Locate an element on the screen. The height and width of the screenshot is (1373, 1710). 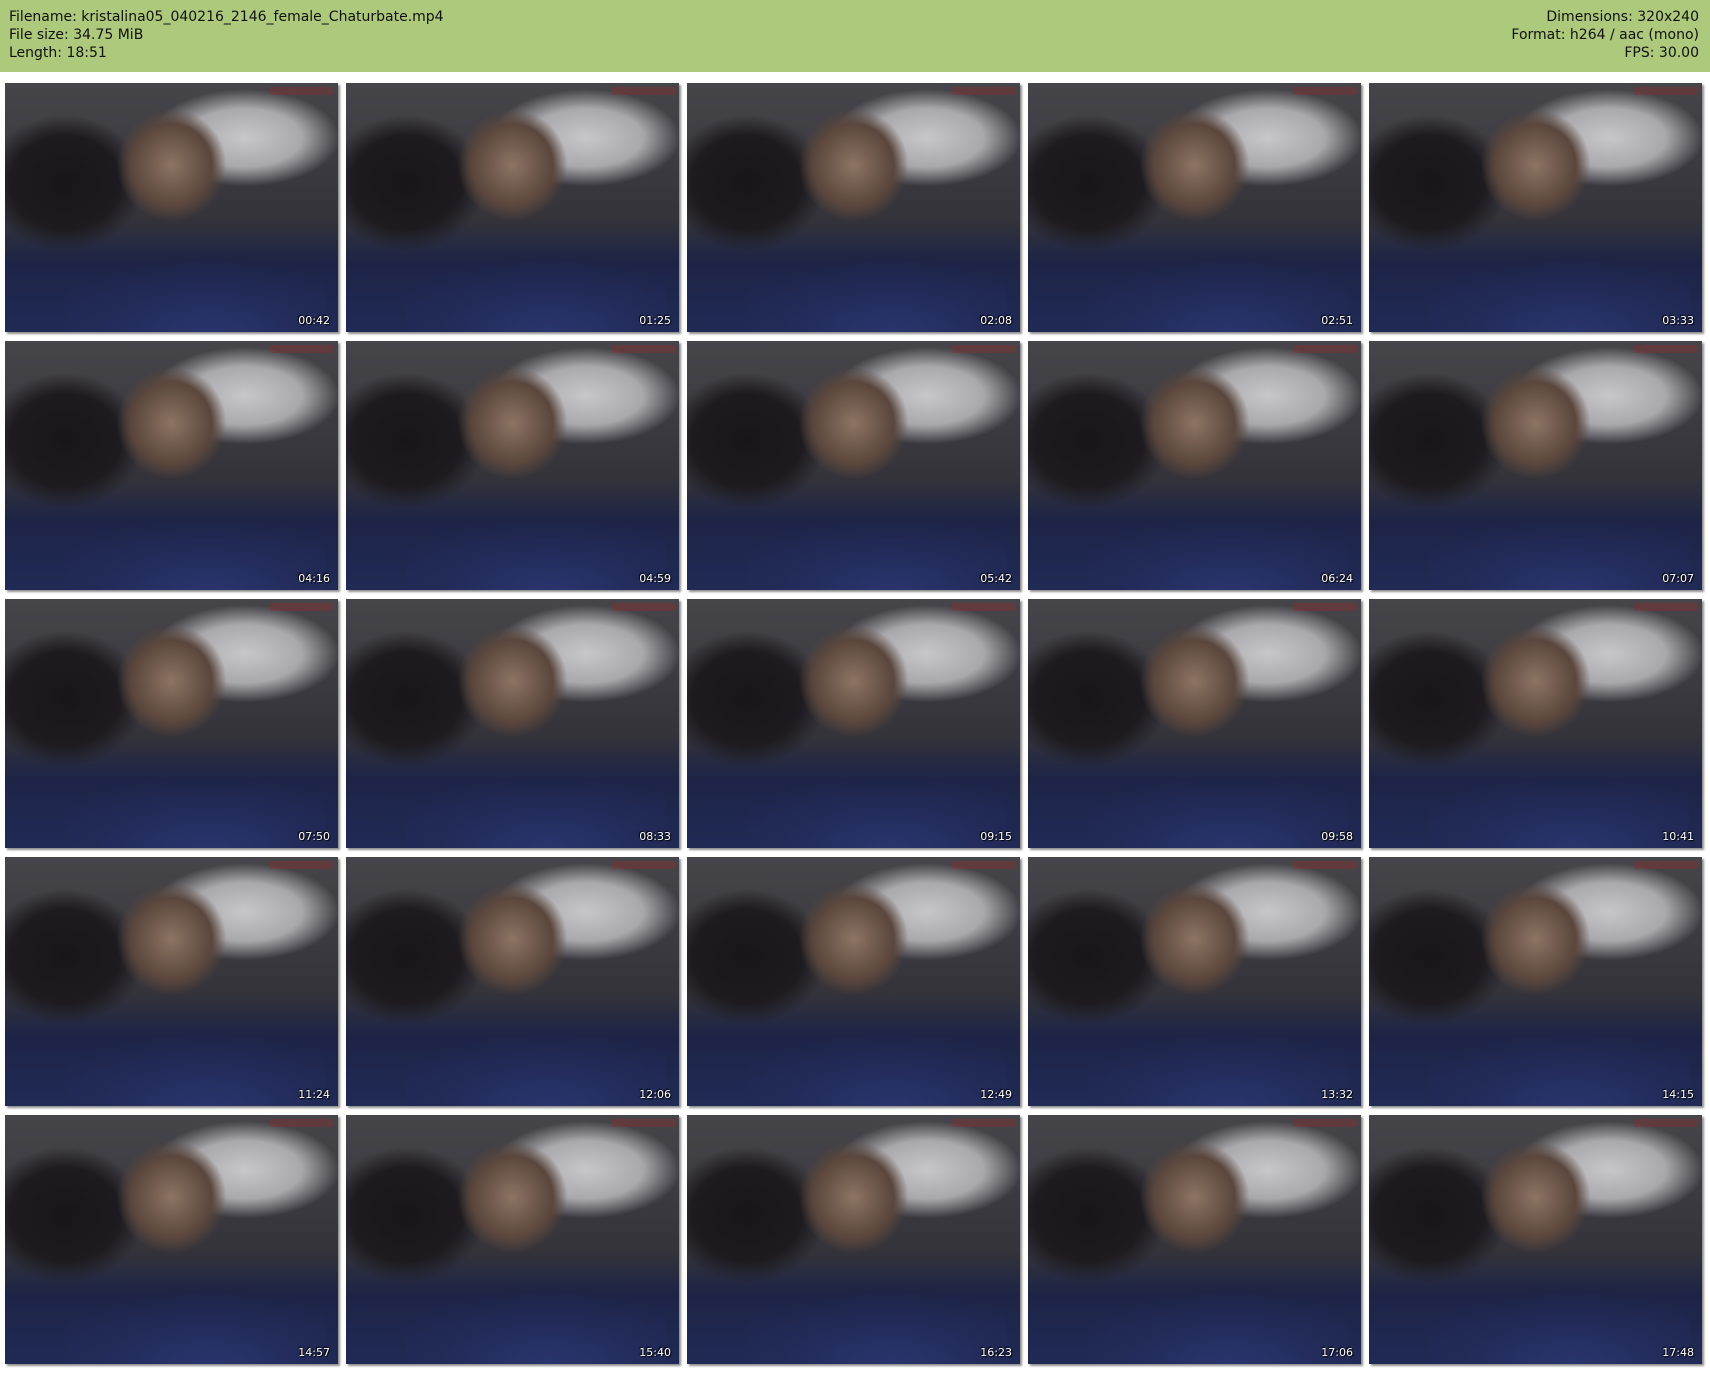
video-thumbnail: 05:42 is located at coordinates (853, 465).